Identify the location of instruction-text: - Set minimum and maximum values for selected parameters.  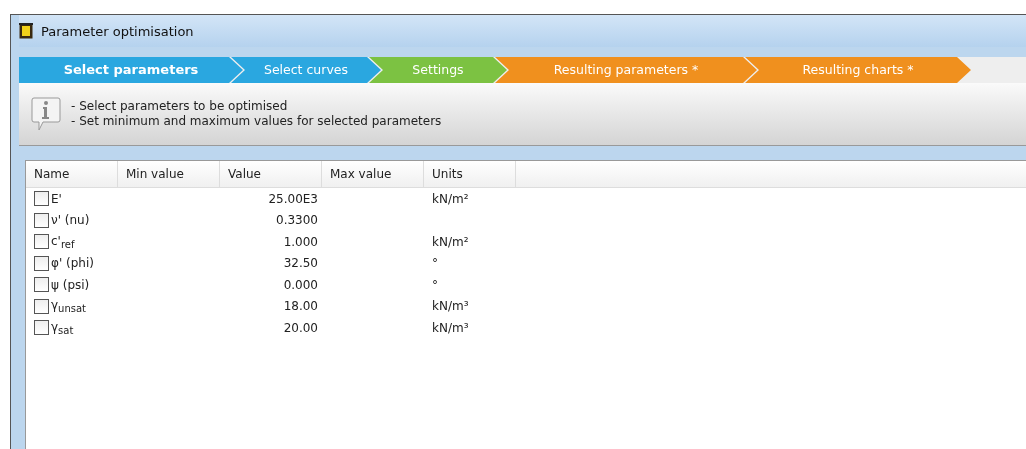
(256, 121).